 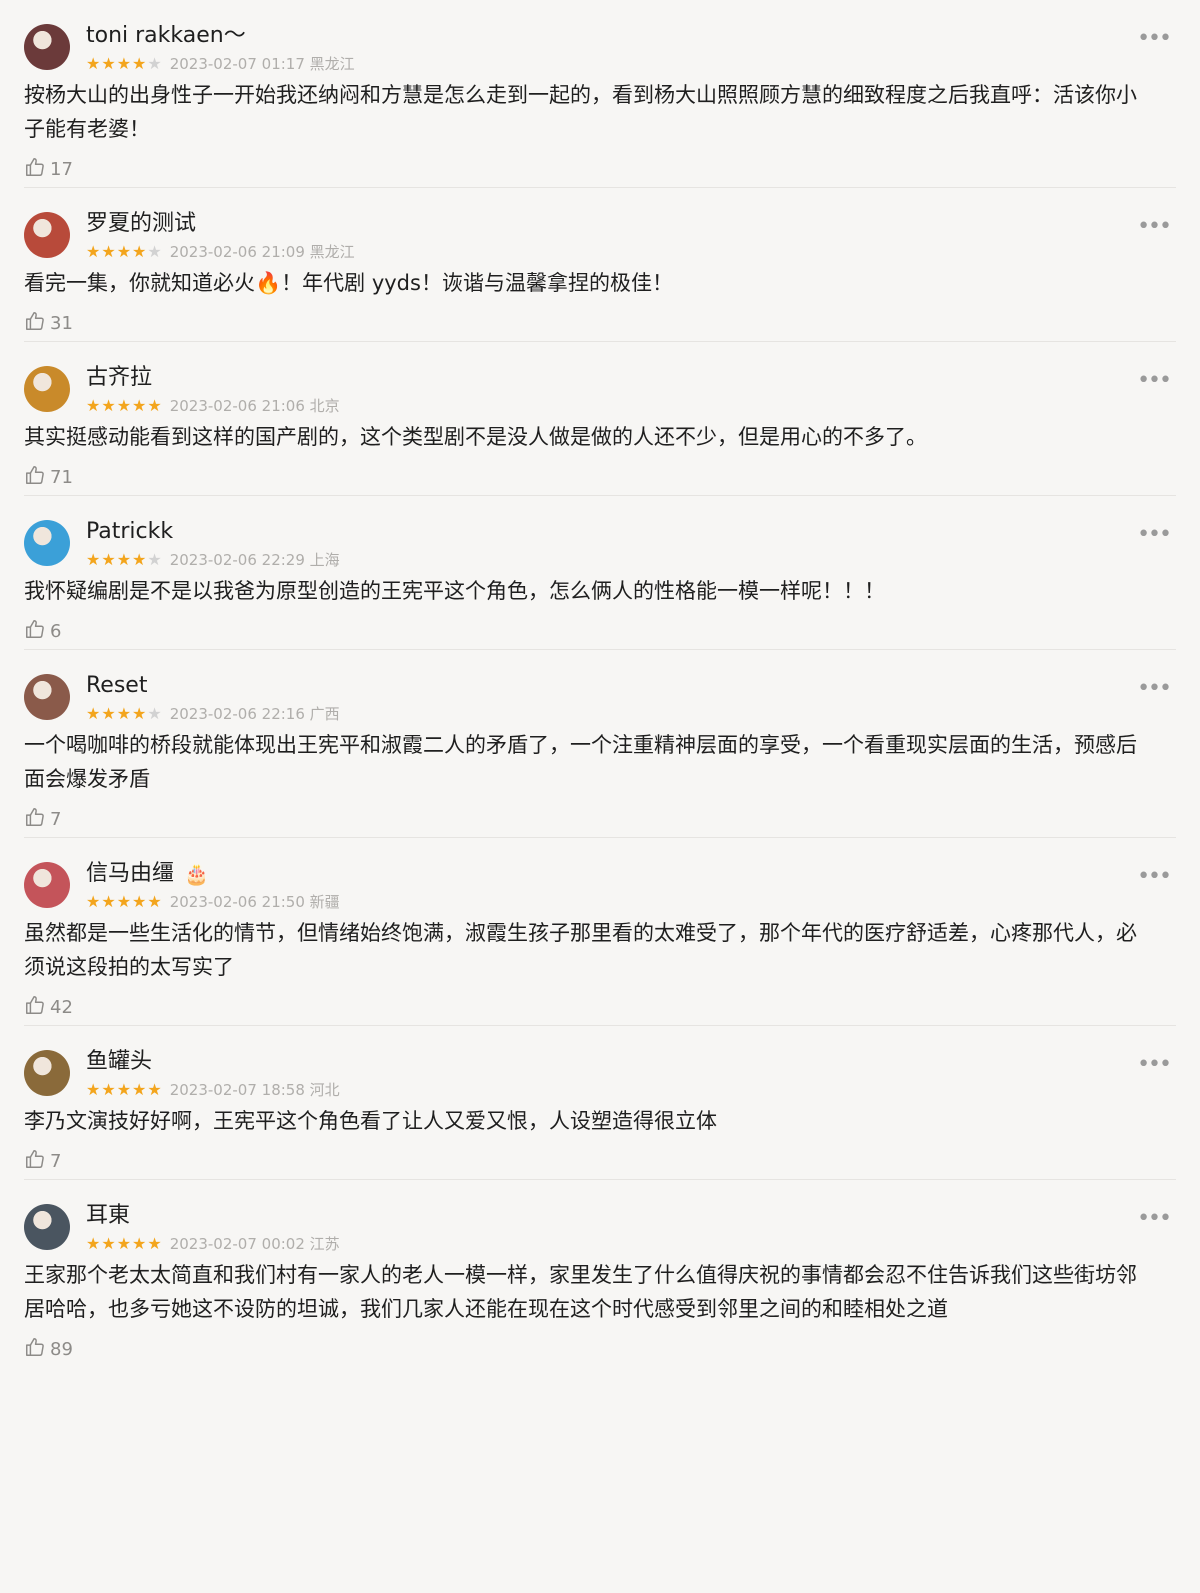 I want to click on like-count: 71, so click(x=61, y=477).